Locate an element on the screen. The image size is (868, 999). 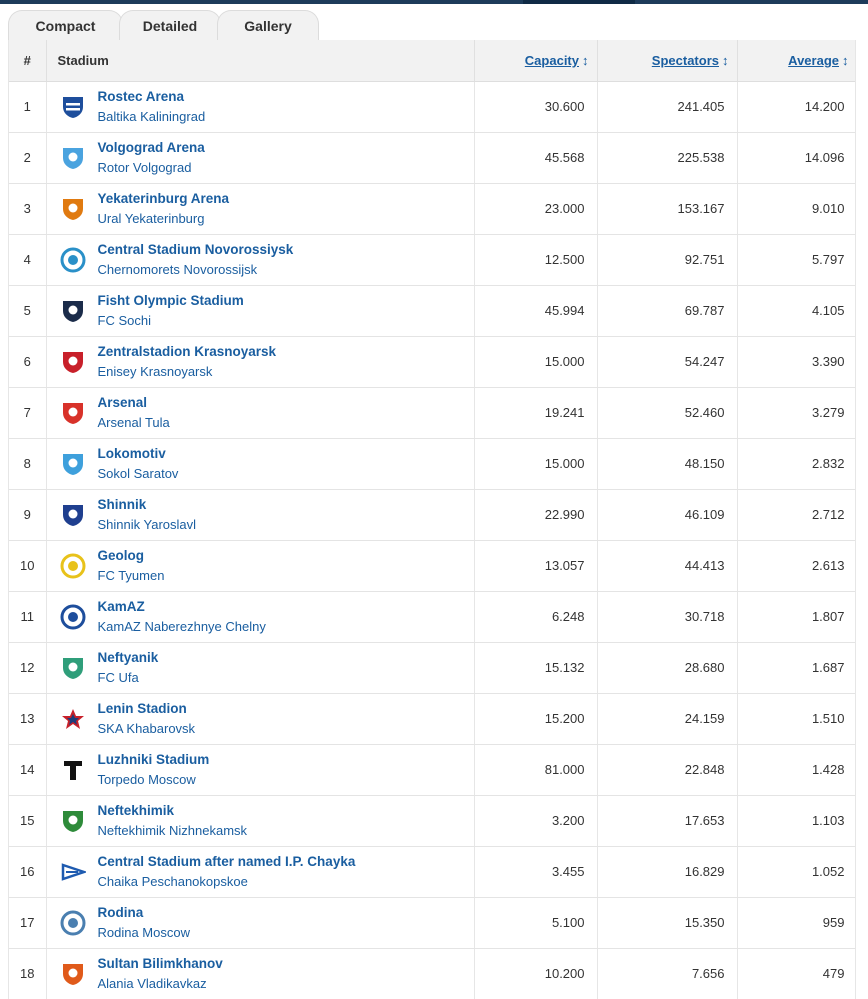
stadium-cell: Yekaterinburg Arena Ural Yekaterinburg is located at coordinates (260, 209).